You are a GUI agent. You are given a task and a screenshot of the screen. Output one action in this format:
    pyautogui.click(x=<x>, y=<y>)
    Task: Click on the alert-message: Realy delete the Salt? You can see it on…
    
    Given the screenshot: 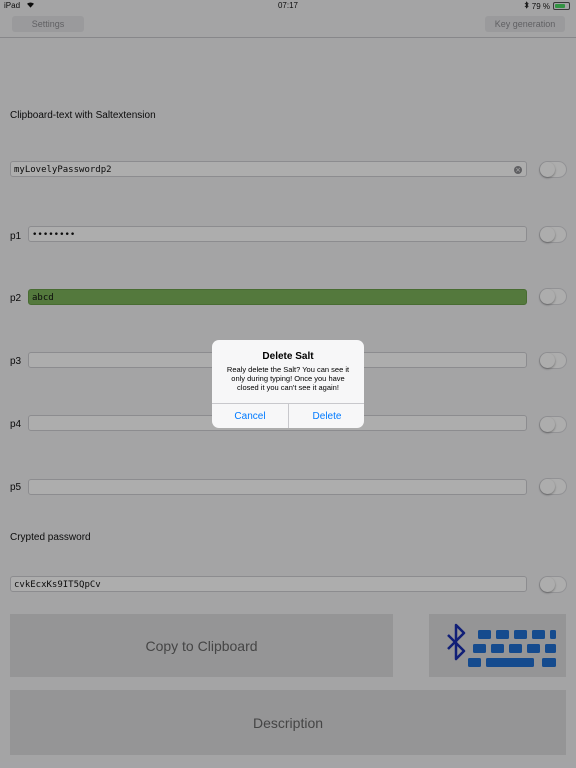 What is the action you would take?
    pyautogui.click(x=288, y=378)
    